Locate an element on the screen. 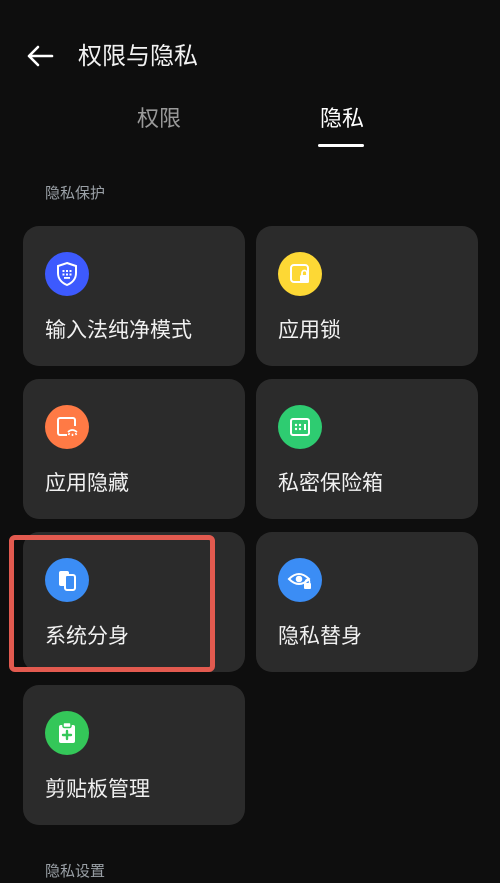 This screenshot has width=500, height=883. system-clone-icon is located at coordinates (67, 580).